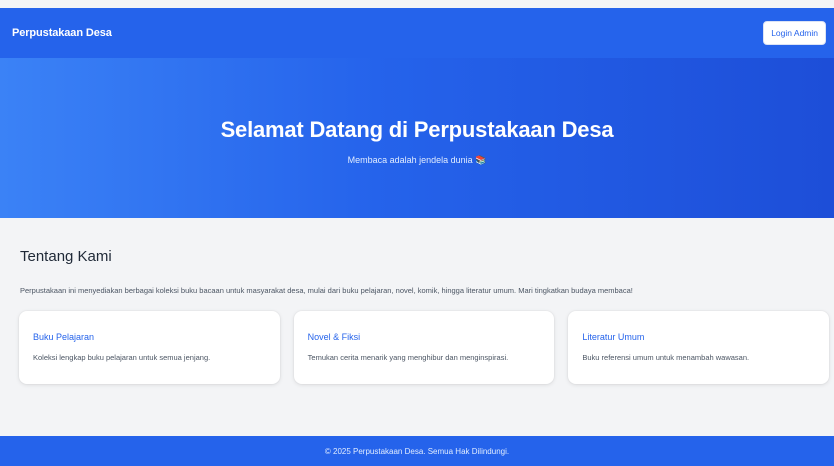 The height and width of the screenshot is (466, 834). What do you see at coordinates (417, 159) in the screenshot?
I see `hero-subtitle: Membaca adalah jendela dunia 📚` at bounding box center [417, 159].